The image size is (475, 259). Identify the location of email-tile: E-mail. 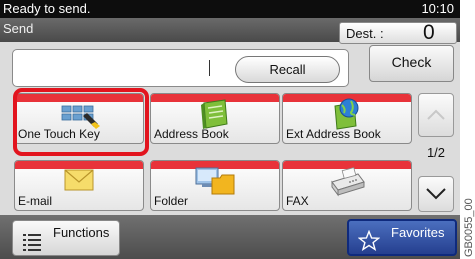
(79, 185).